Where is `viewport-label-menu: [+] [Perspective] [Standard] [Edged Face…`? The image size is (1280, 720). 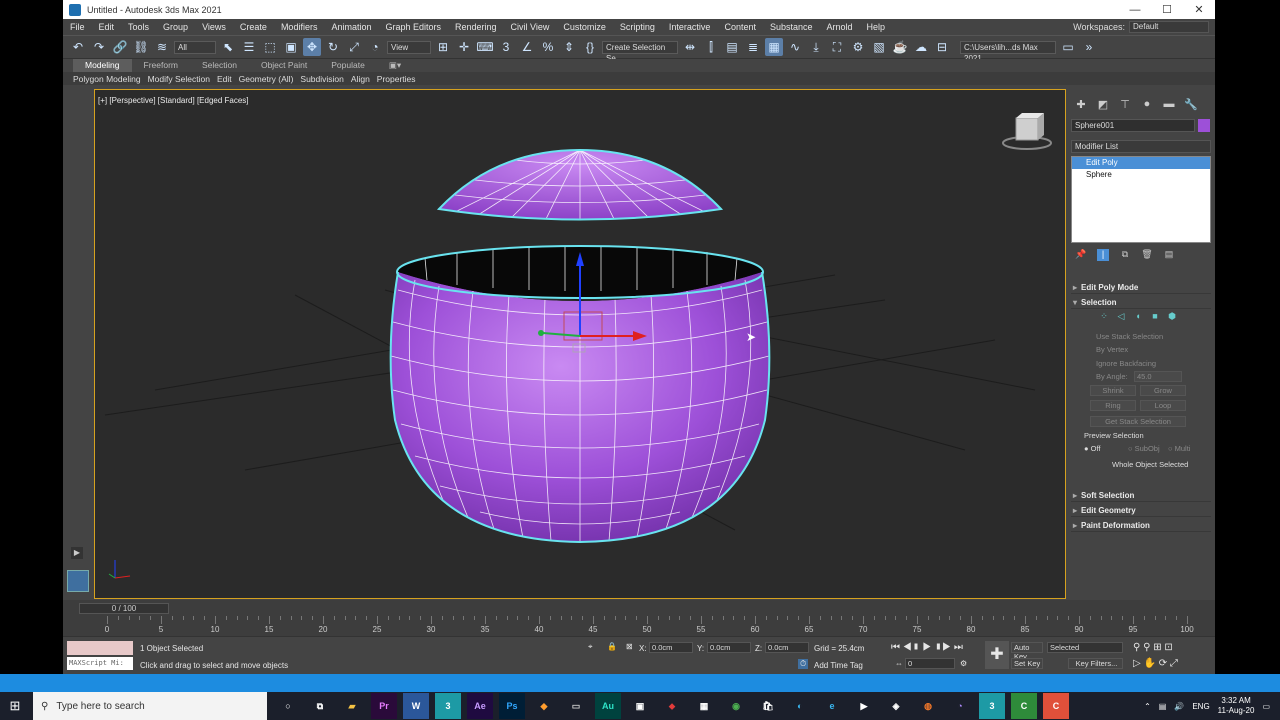 viewport-label-menu: [+] [Perspective] [Standard] [Edged Face… is located at coordinates (173, 100).